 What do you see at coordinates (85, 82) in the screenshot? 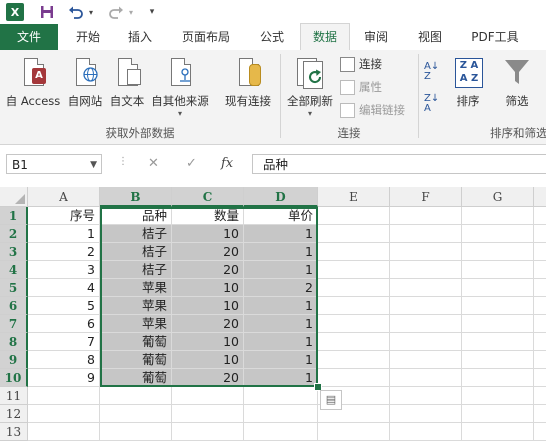
I see `from-web-button: 自网站` at bounding box center [85, 82].